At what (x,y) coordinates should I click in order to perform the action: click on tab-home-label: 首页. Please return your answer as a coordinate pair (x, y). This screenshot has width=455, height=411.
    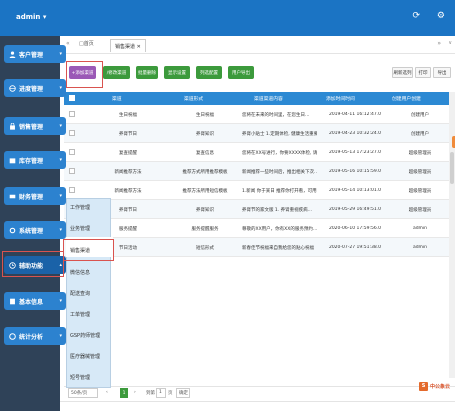
    Looking at the image, I should click on (88, 44).